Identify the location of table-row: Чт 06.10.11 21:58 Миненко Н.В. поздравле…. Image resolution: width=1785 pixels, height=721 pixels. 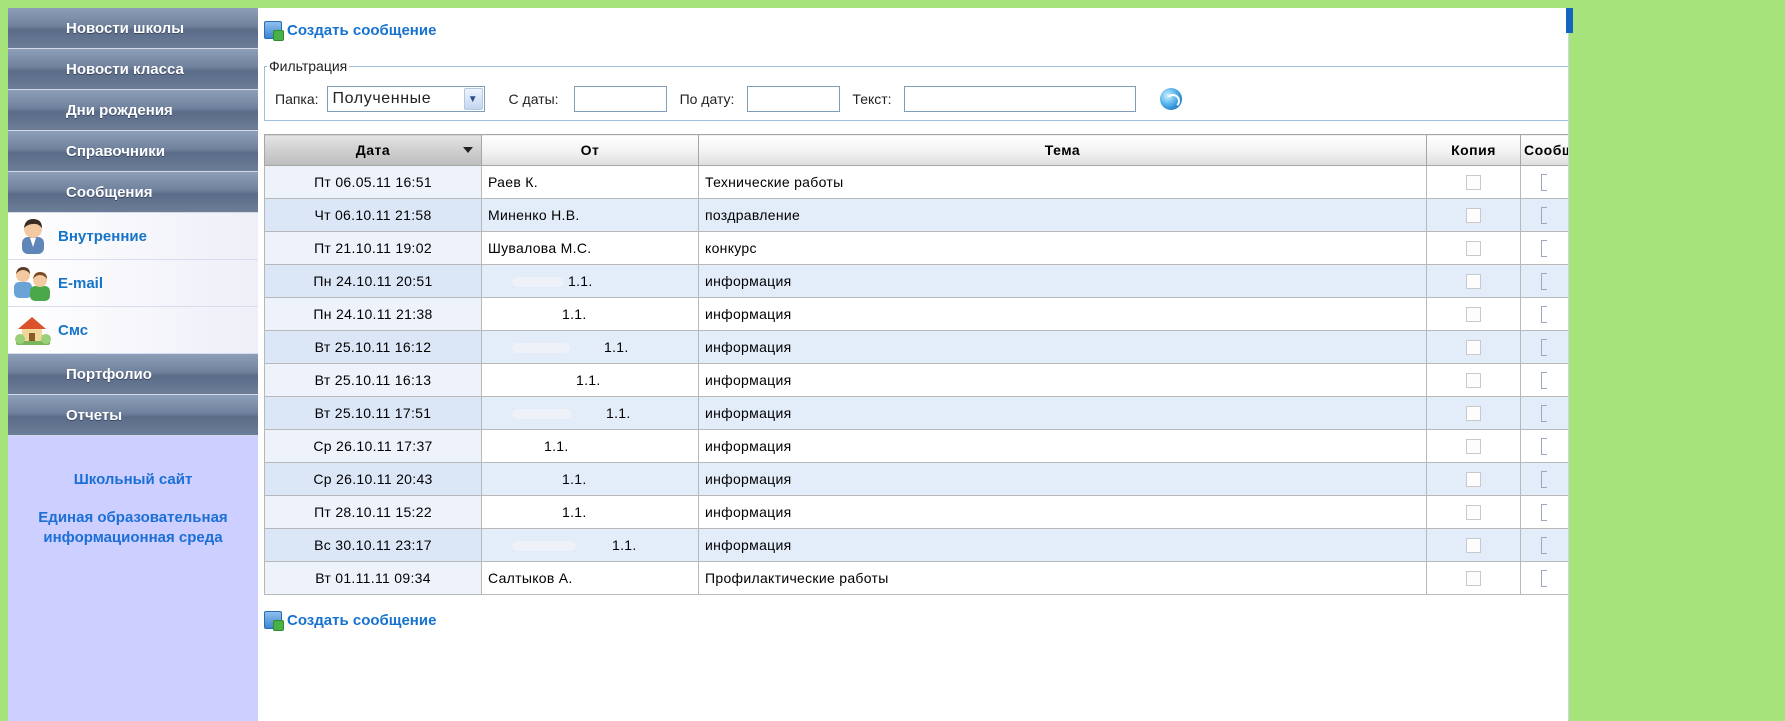
(916, 215).